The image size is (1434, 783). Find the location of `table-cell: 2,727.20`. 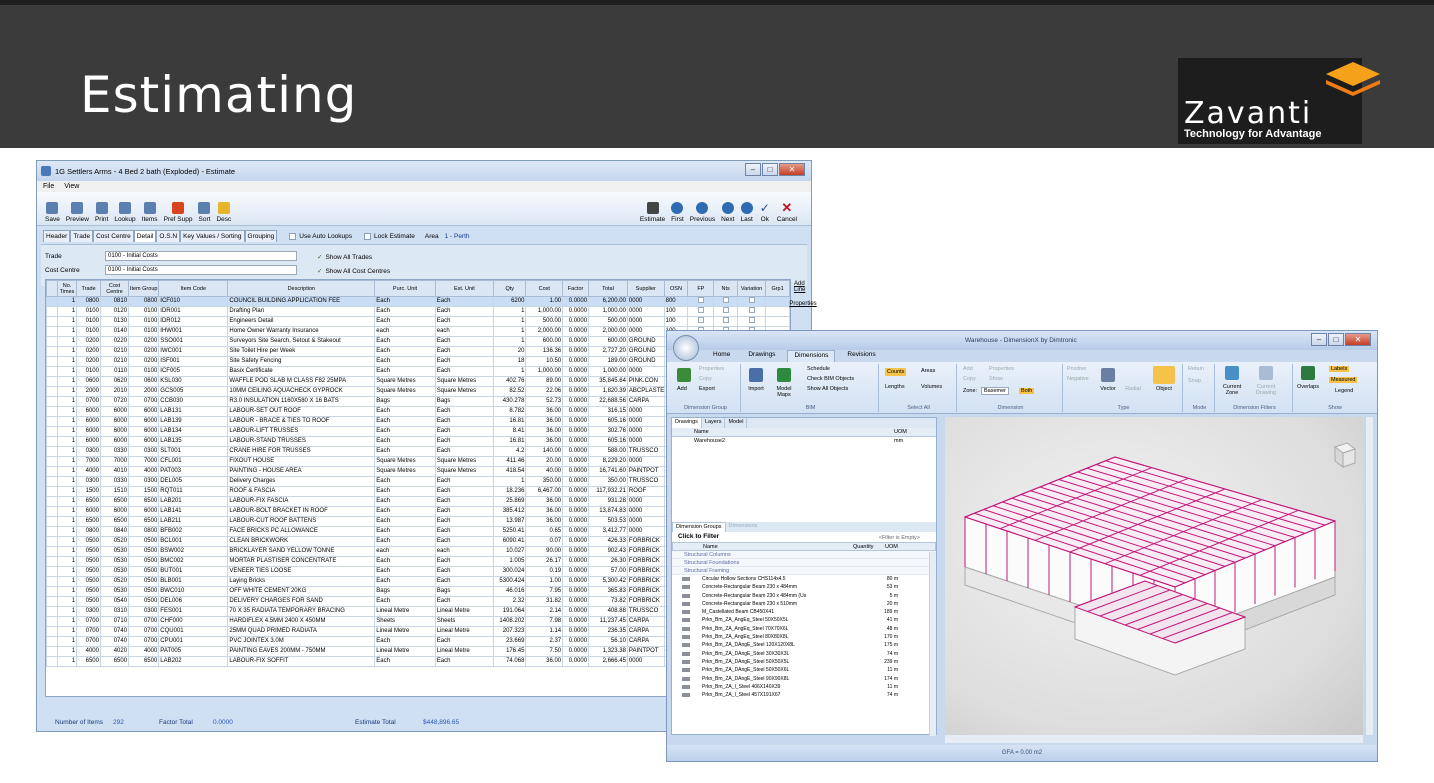

table-cell: 2,727.20 is located at coordinates (608, 351).